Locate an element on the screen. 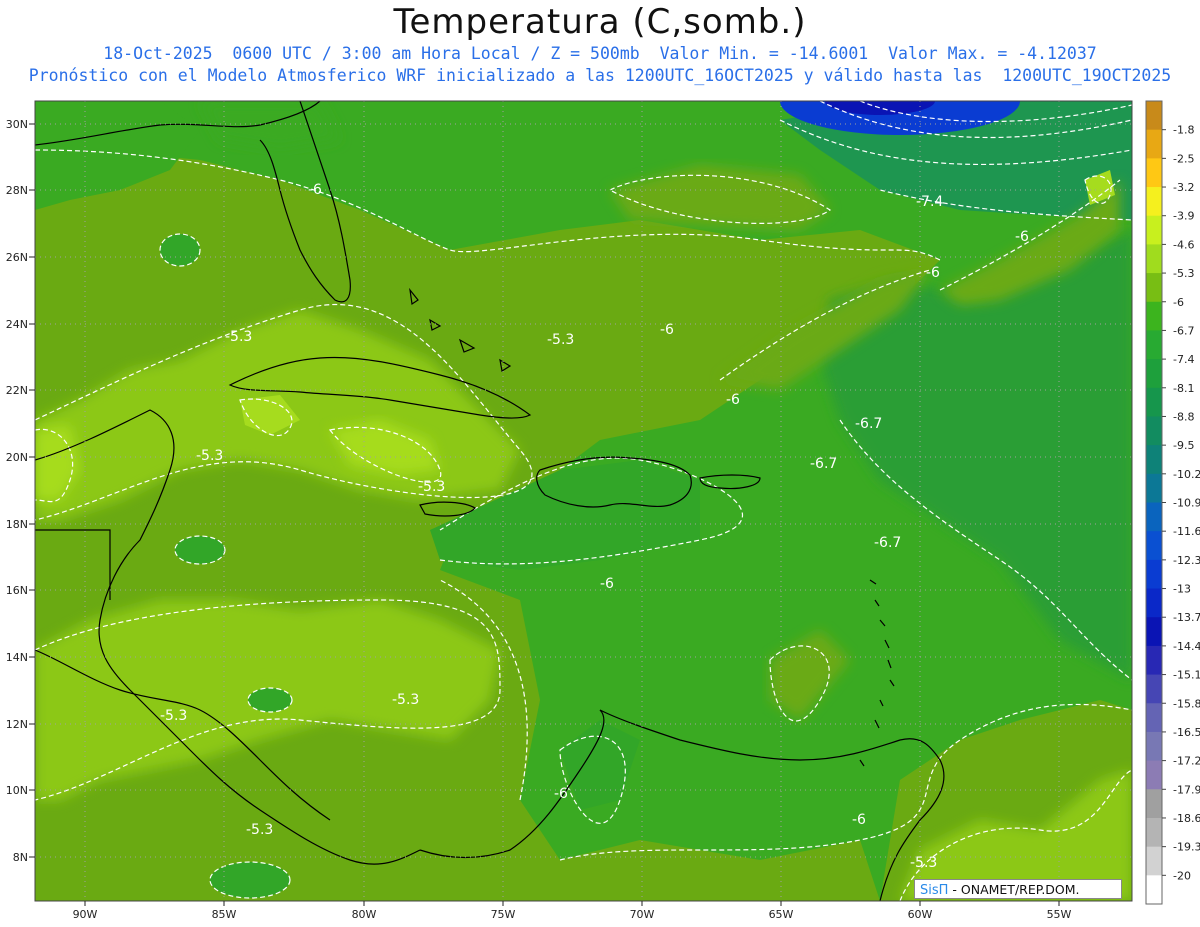  colorbar-label: -16.5 is located at coordinates (1186, 732).